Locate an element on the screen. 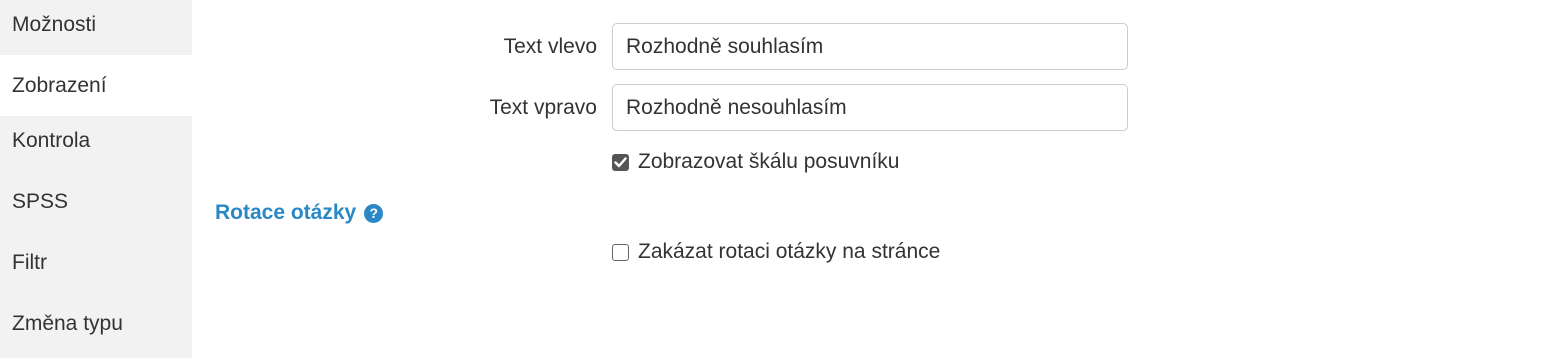  left-text-label: Text vlevo is located at coordinates (550, 46).